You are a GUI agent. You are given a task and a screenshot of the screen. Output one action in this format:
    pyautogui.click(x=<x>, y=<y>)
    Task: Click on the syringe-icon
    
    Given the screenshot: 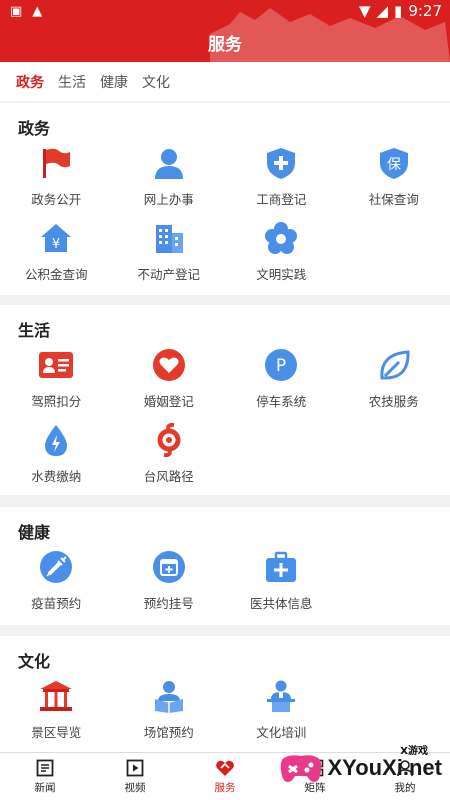 What is the action you would take?
    pyautogui.click(x=56, y=567)
    